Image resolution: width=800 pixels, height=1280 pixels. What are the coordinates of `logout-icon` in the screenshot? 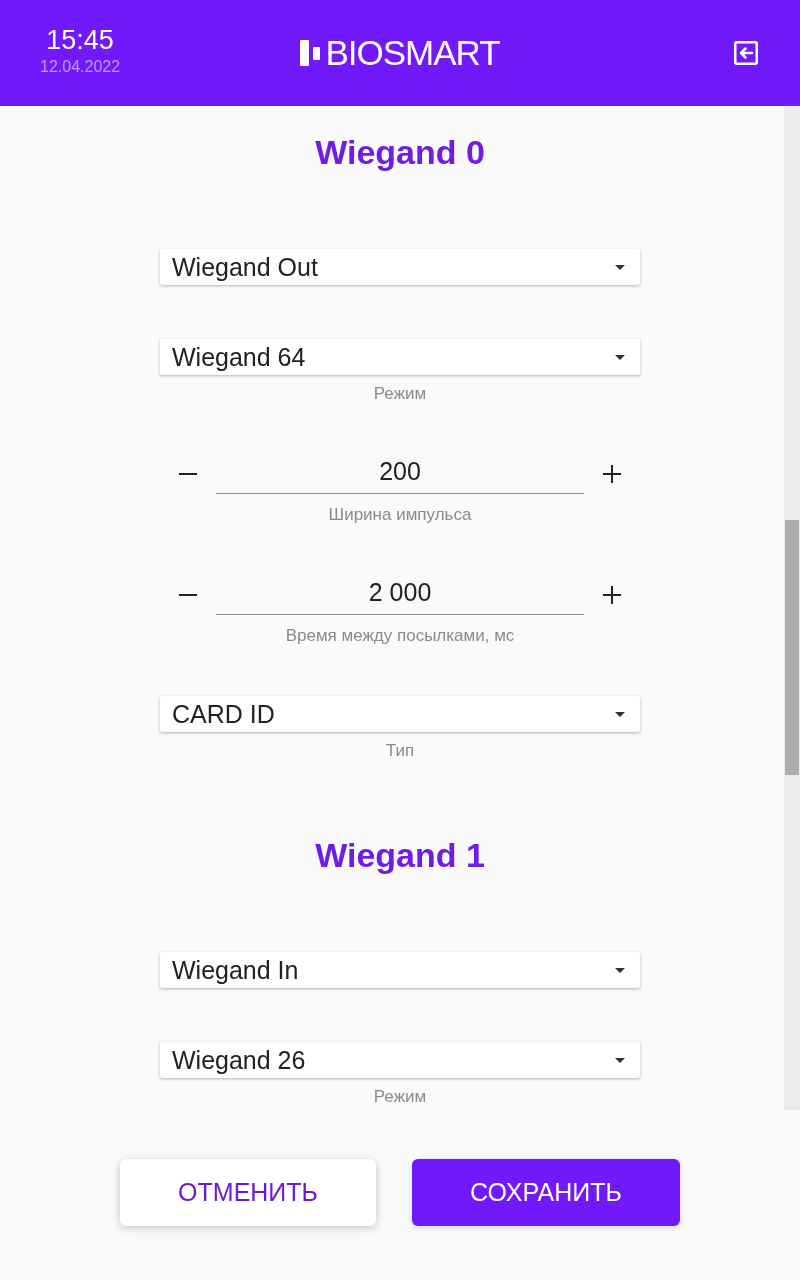 It's located at (746, 53).